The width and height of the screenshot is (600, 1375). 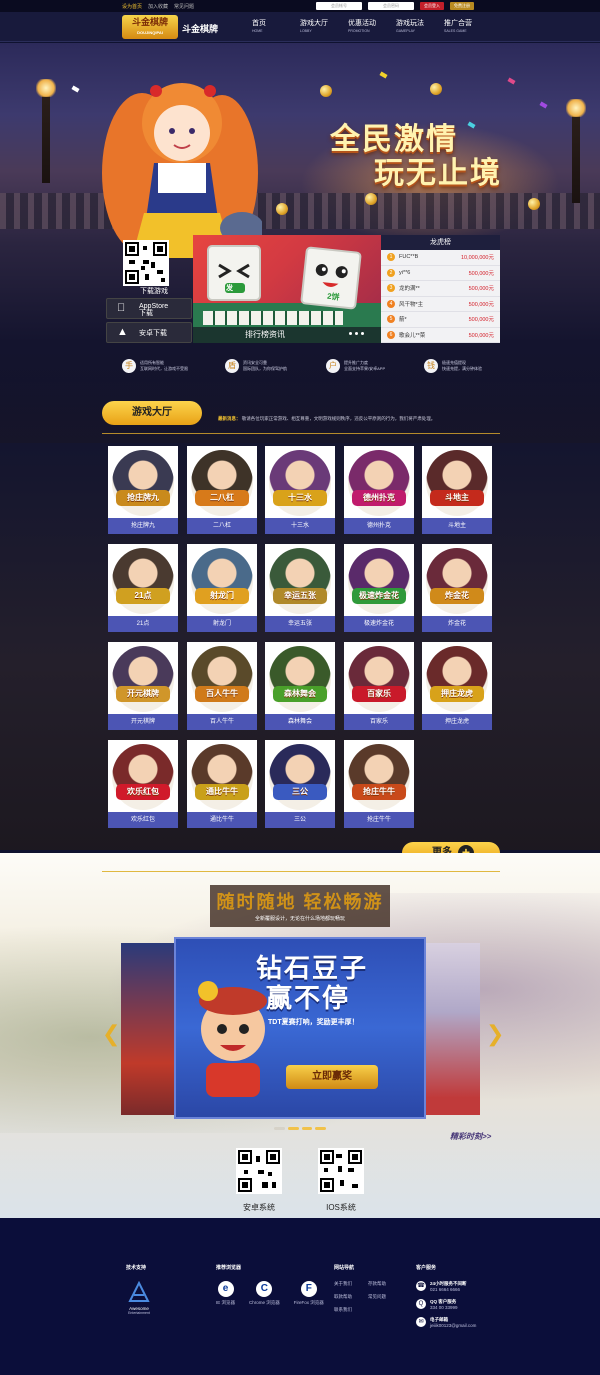 What do you see at coordinates (229, 1268) in the screenshot?
I see `footer-heading: 推荐浏览器` at bounding box center [229, 1268].